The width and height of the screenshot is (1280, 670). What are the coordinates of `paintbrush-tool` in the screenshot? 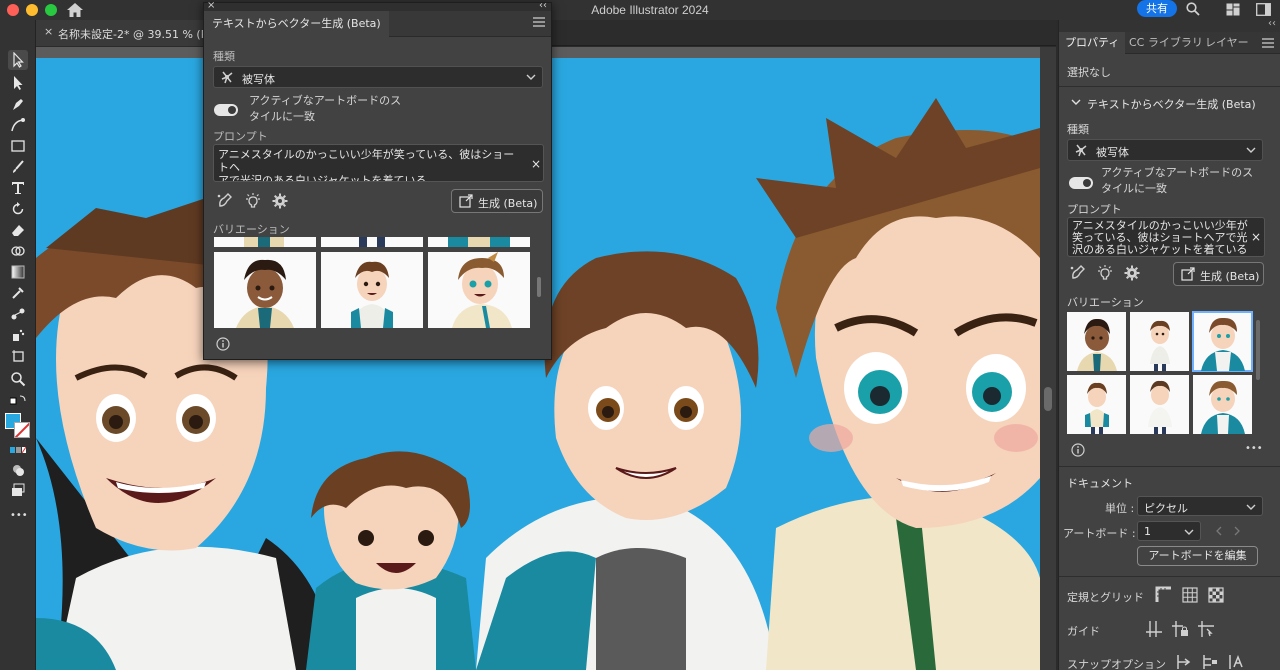 It's located at (18, 167).